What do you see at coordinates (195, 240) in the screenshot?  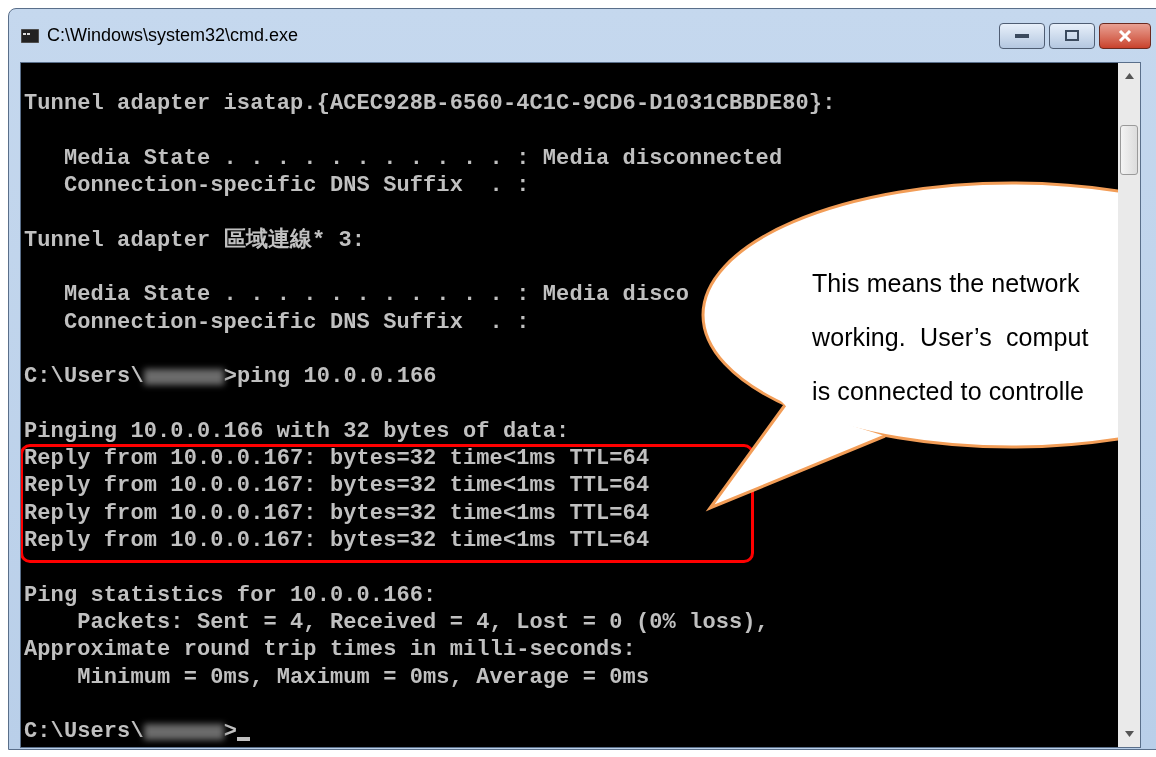 I see `console-line: Tunnel adapter 區域連線* 3:` at bounding box center [195, 240].